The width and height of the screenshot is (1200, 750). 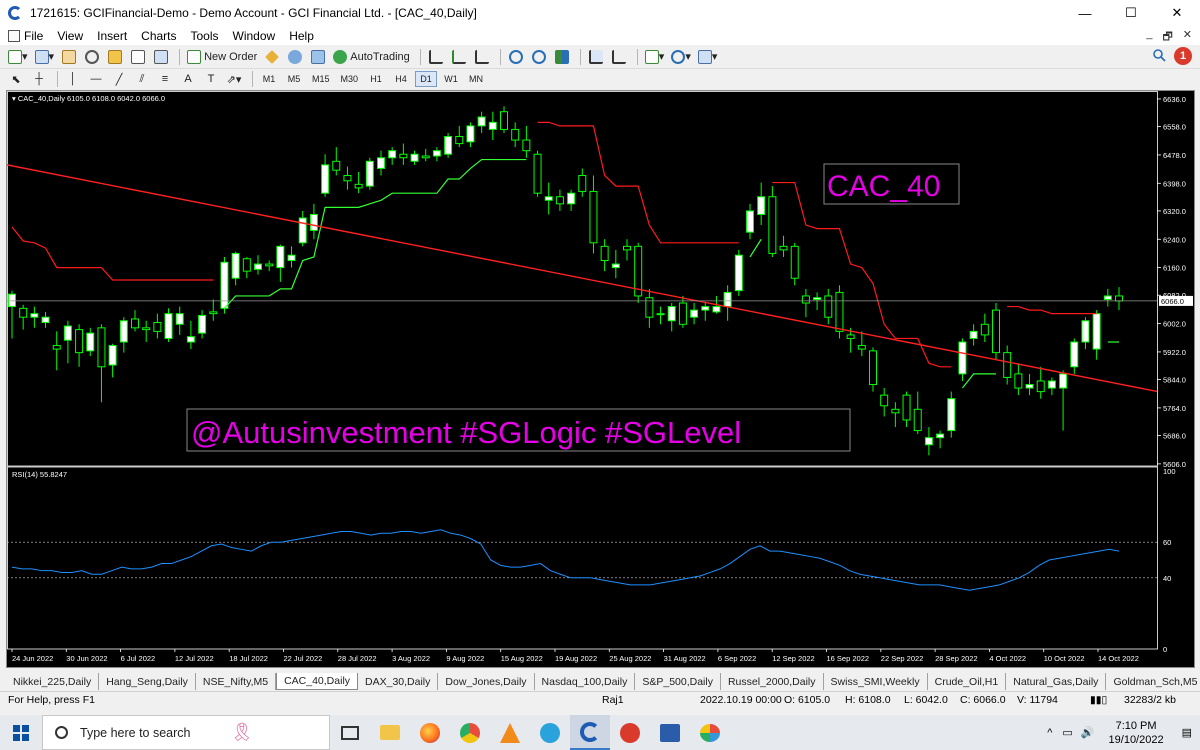 I want to click on tab-goldman-sch: Goldman_Sch,M5, so click(x=1153, y=681).